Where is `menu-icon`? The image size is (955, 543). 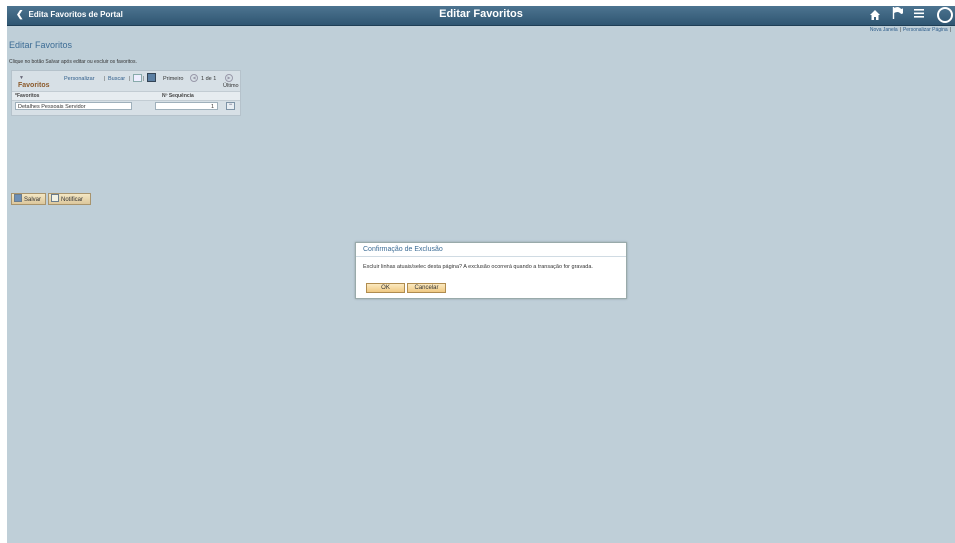 menu-icon is located at coordinates (919, 14).